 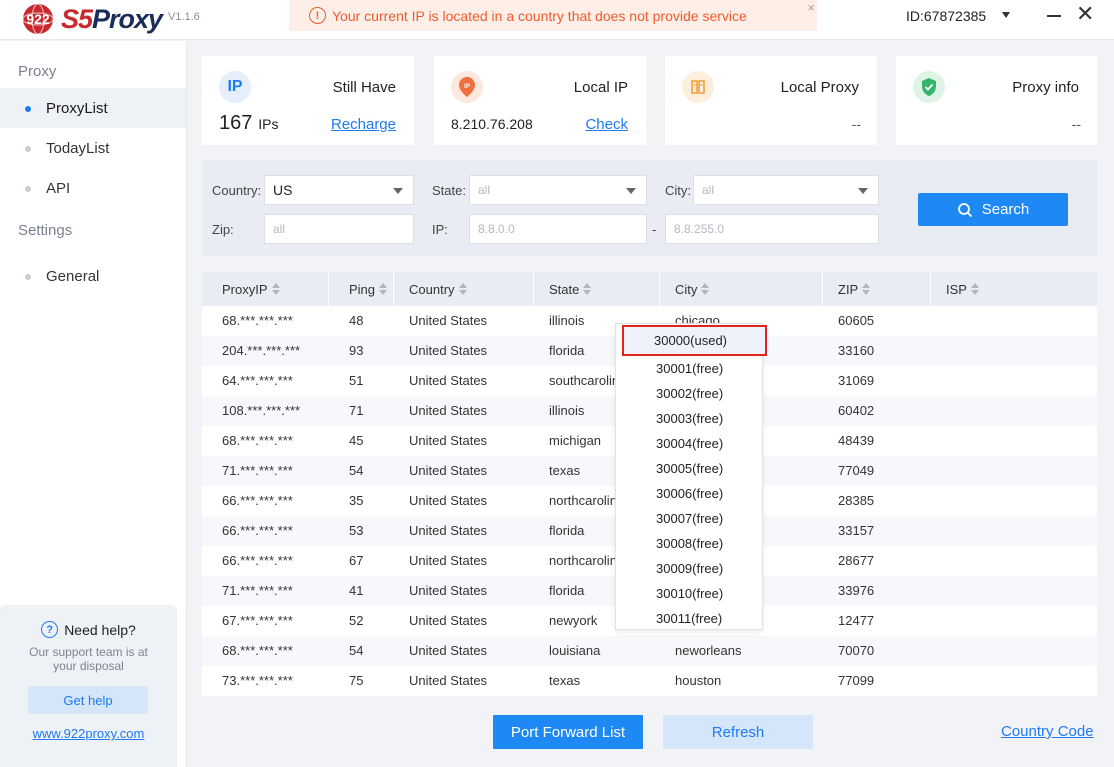 What do you see at coordinates (708, 650) in the screenshot?
I see `cell-city: neworleans` at bounding box center [708, 650].